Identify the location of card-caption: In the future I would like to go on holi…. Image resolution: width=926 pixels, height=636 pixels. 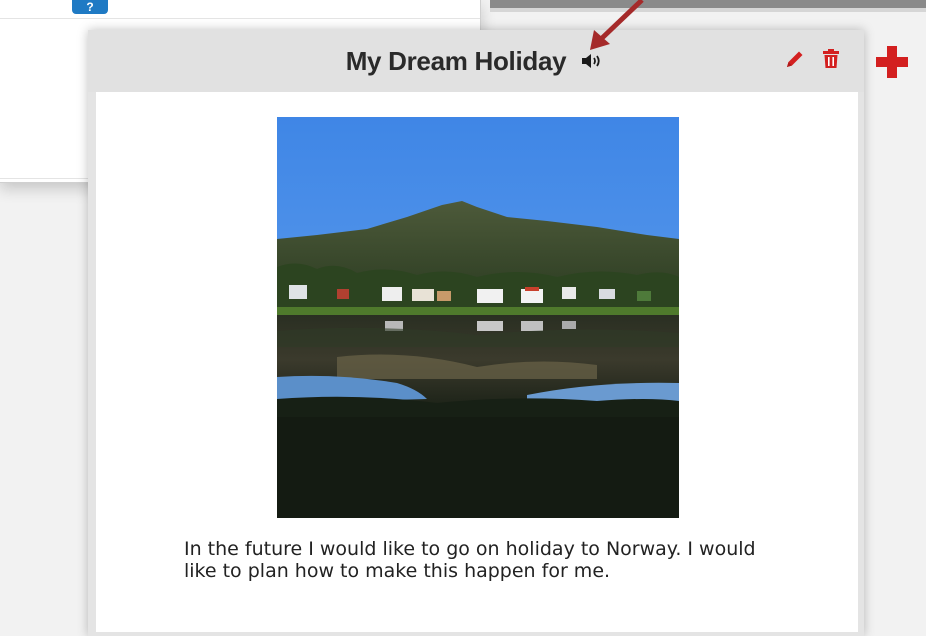
(470, 560).